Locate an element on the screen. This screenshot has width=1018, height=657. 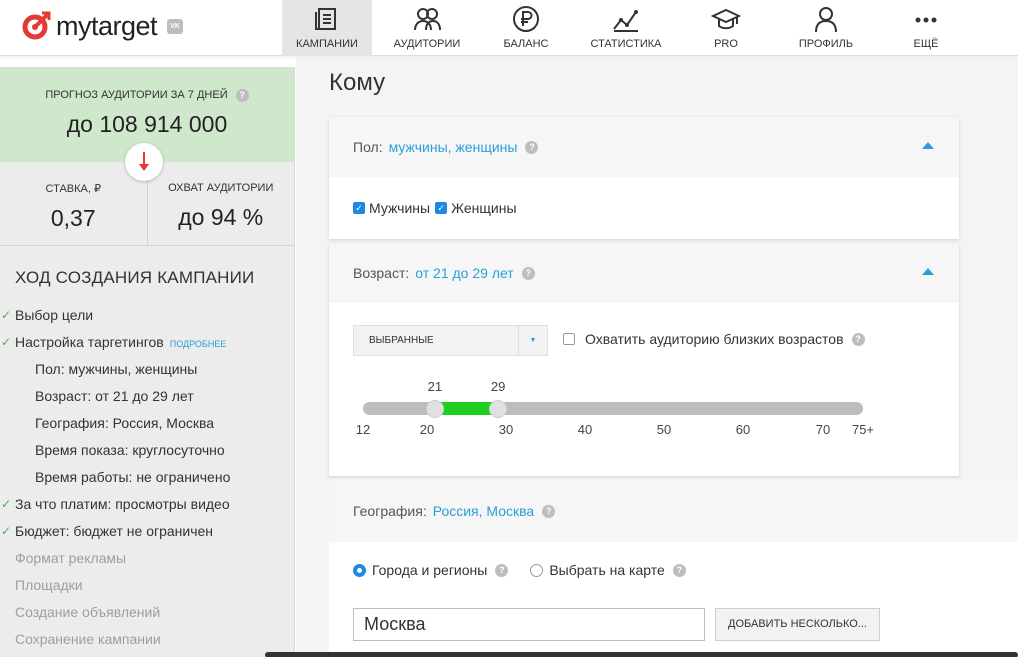
step-sub-work-time: Время работы: не ограничено is located at coordinates (147, 477).